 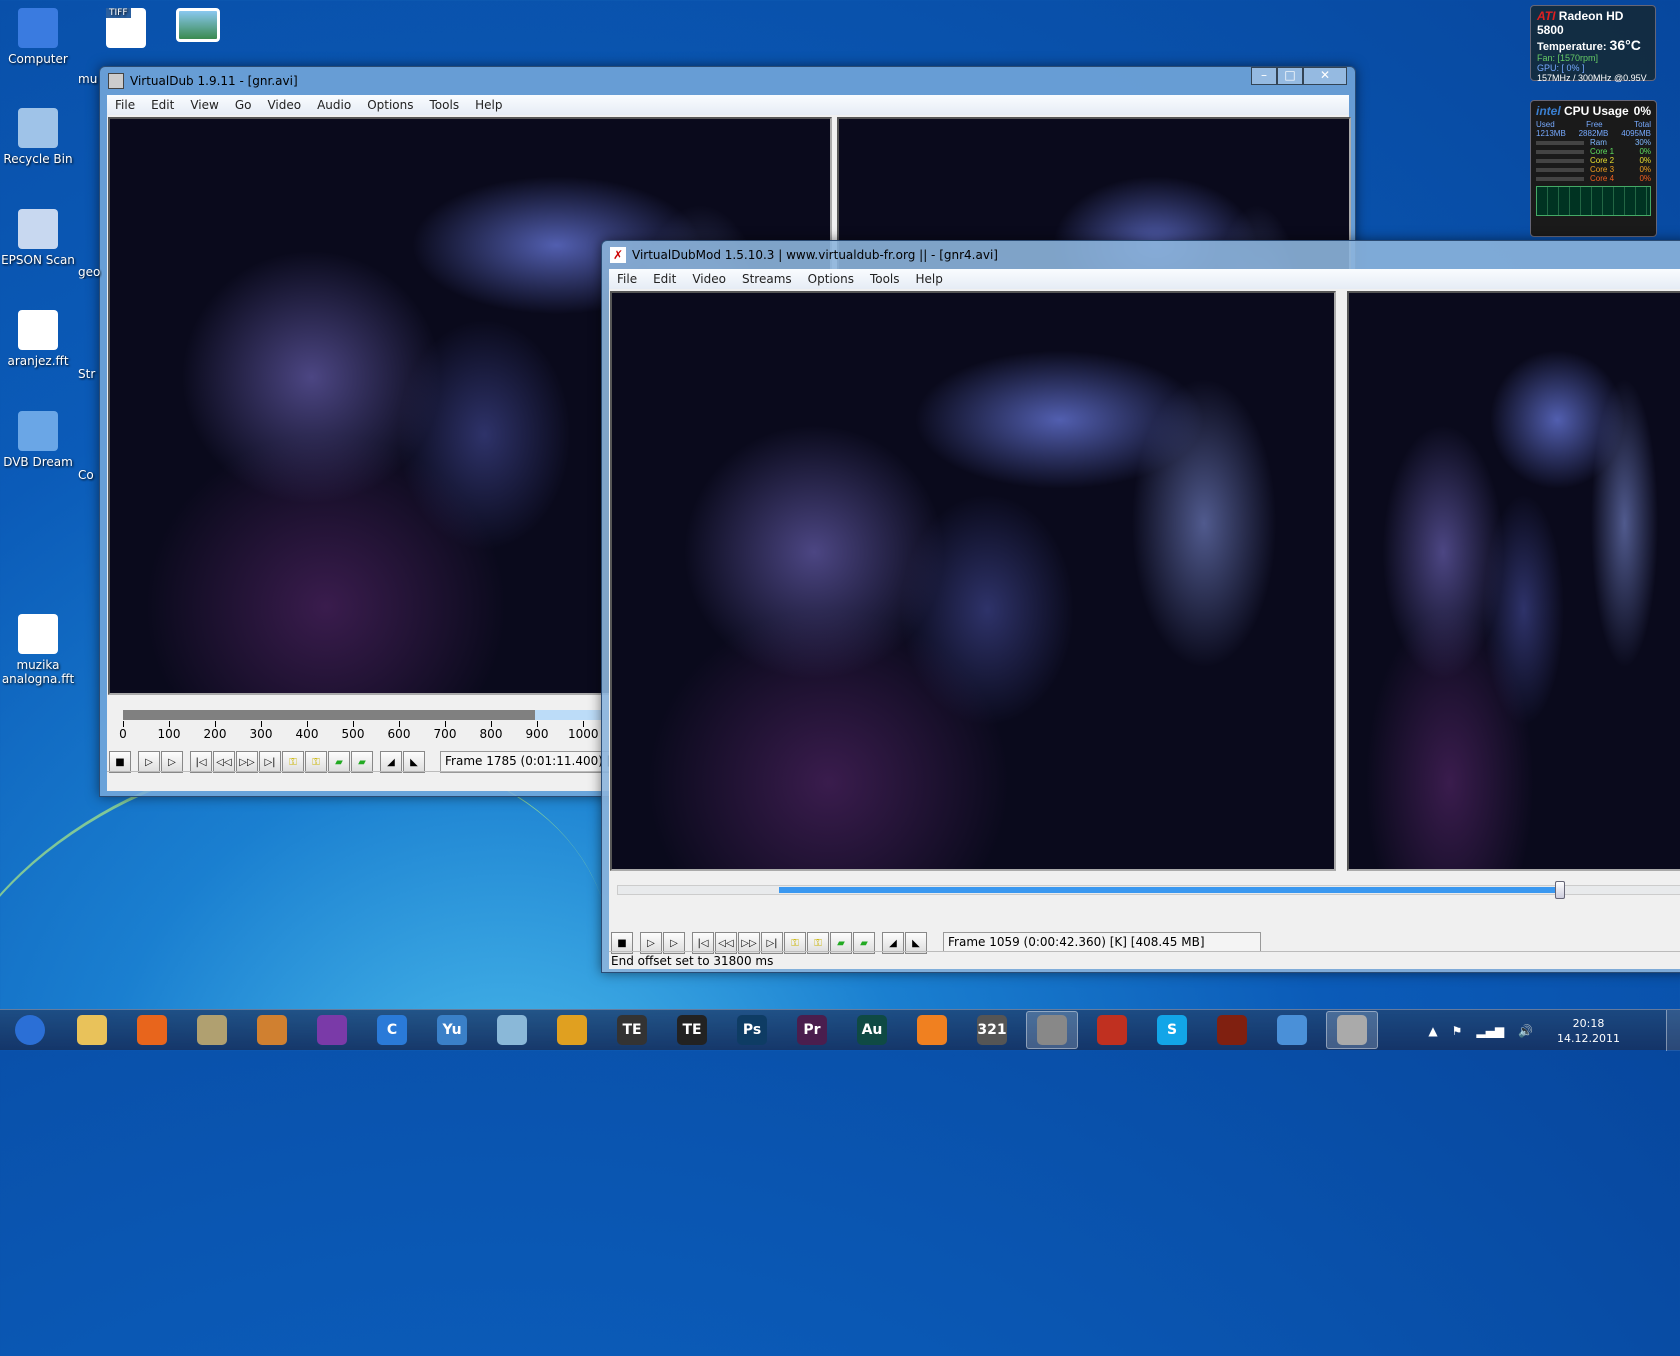 I want to click on show-hidden-icons-arrow-icon: ▲, so click(x=1432, y=1031).